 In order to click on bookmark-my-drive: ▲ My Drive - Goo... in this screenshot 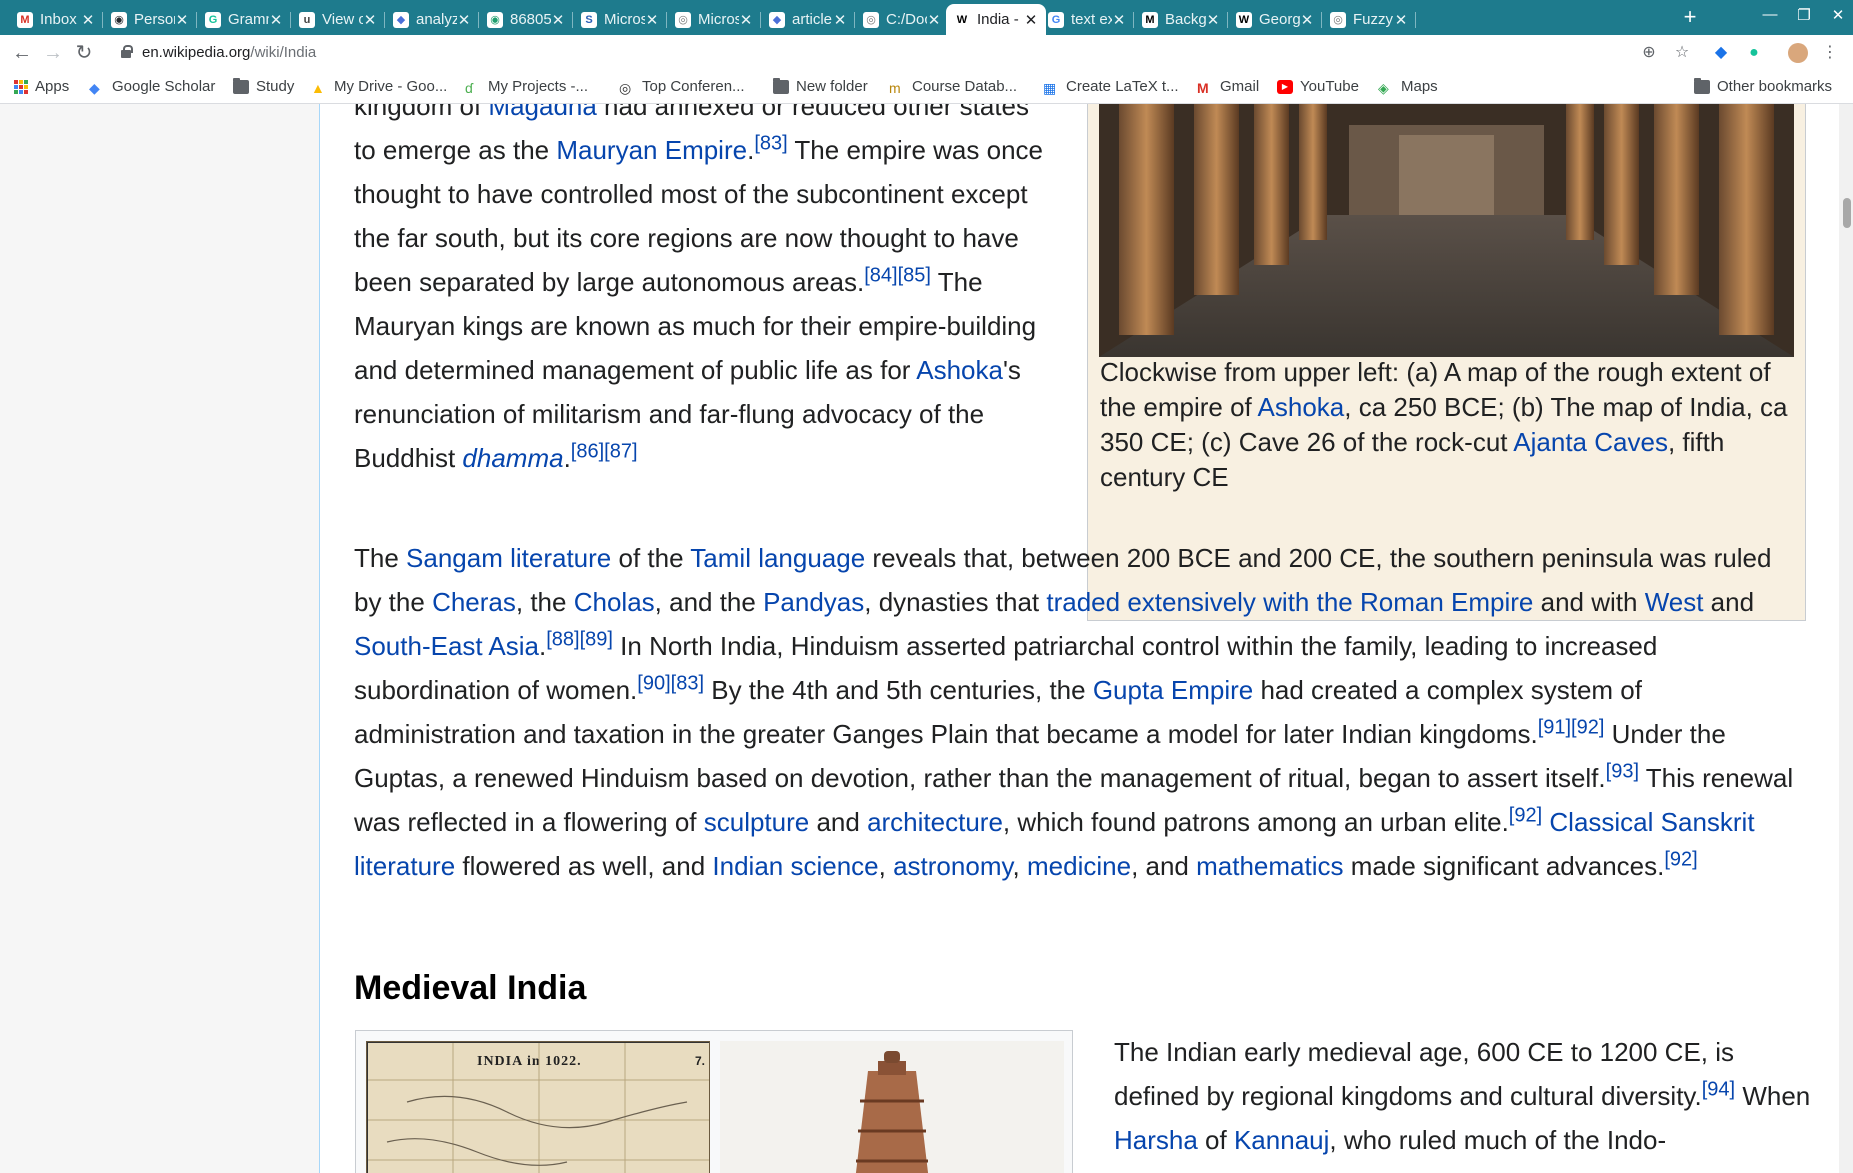, I will do `click(379, 87)`.